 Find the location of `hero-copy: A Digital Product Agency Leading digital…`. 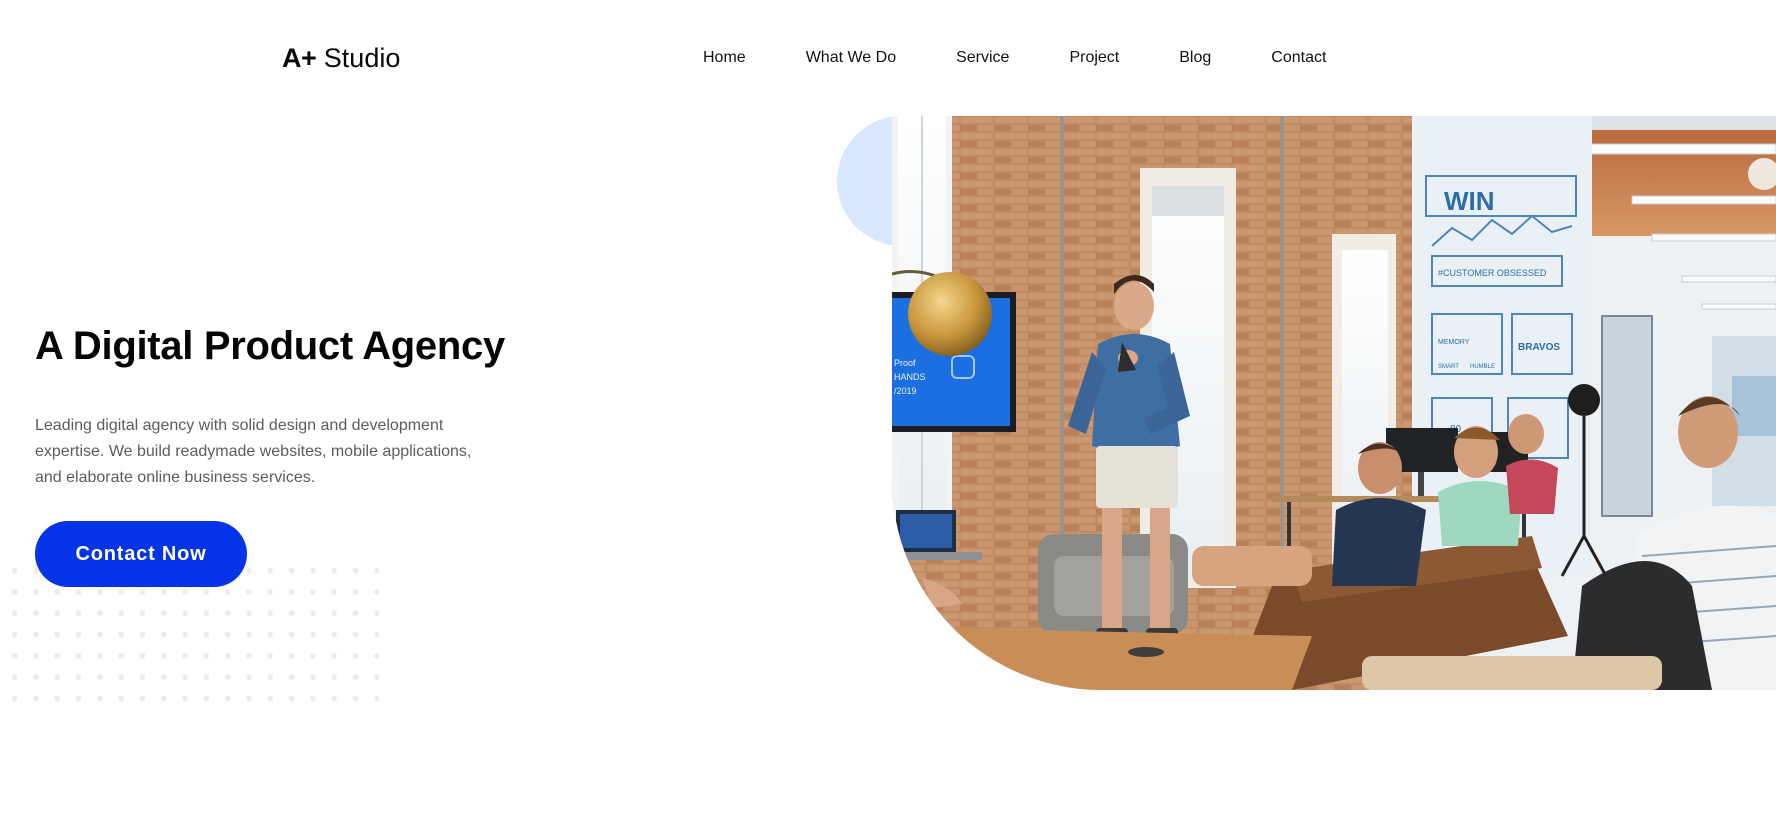

hero-copy: A Digital Product Agency Leading digital… is located at coordinates (270, 406).